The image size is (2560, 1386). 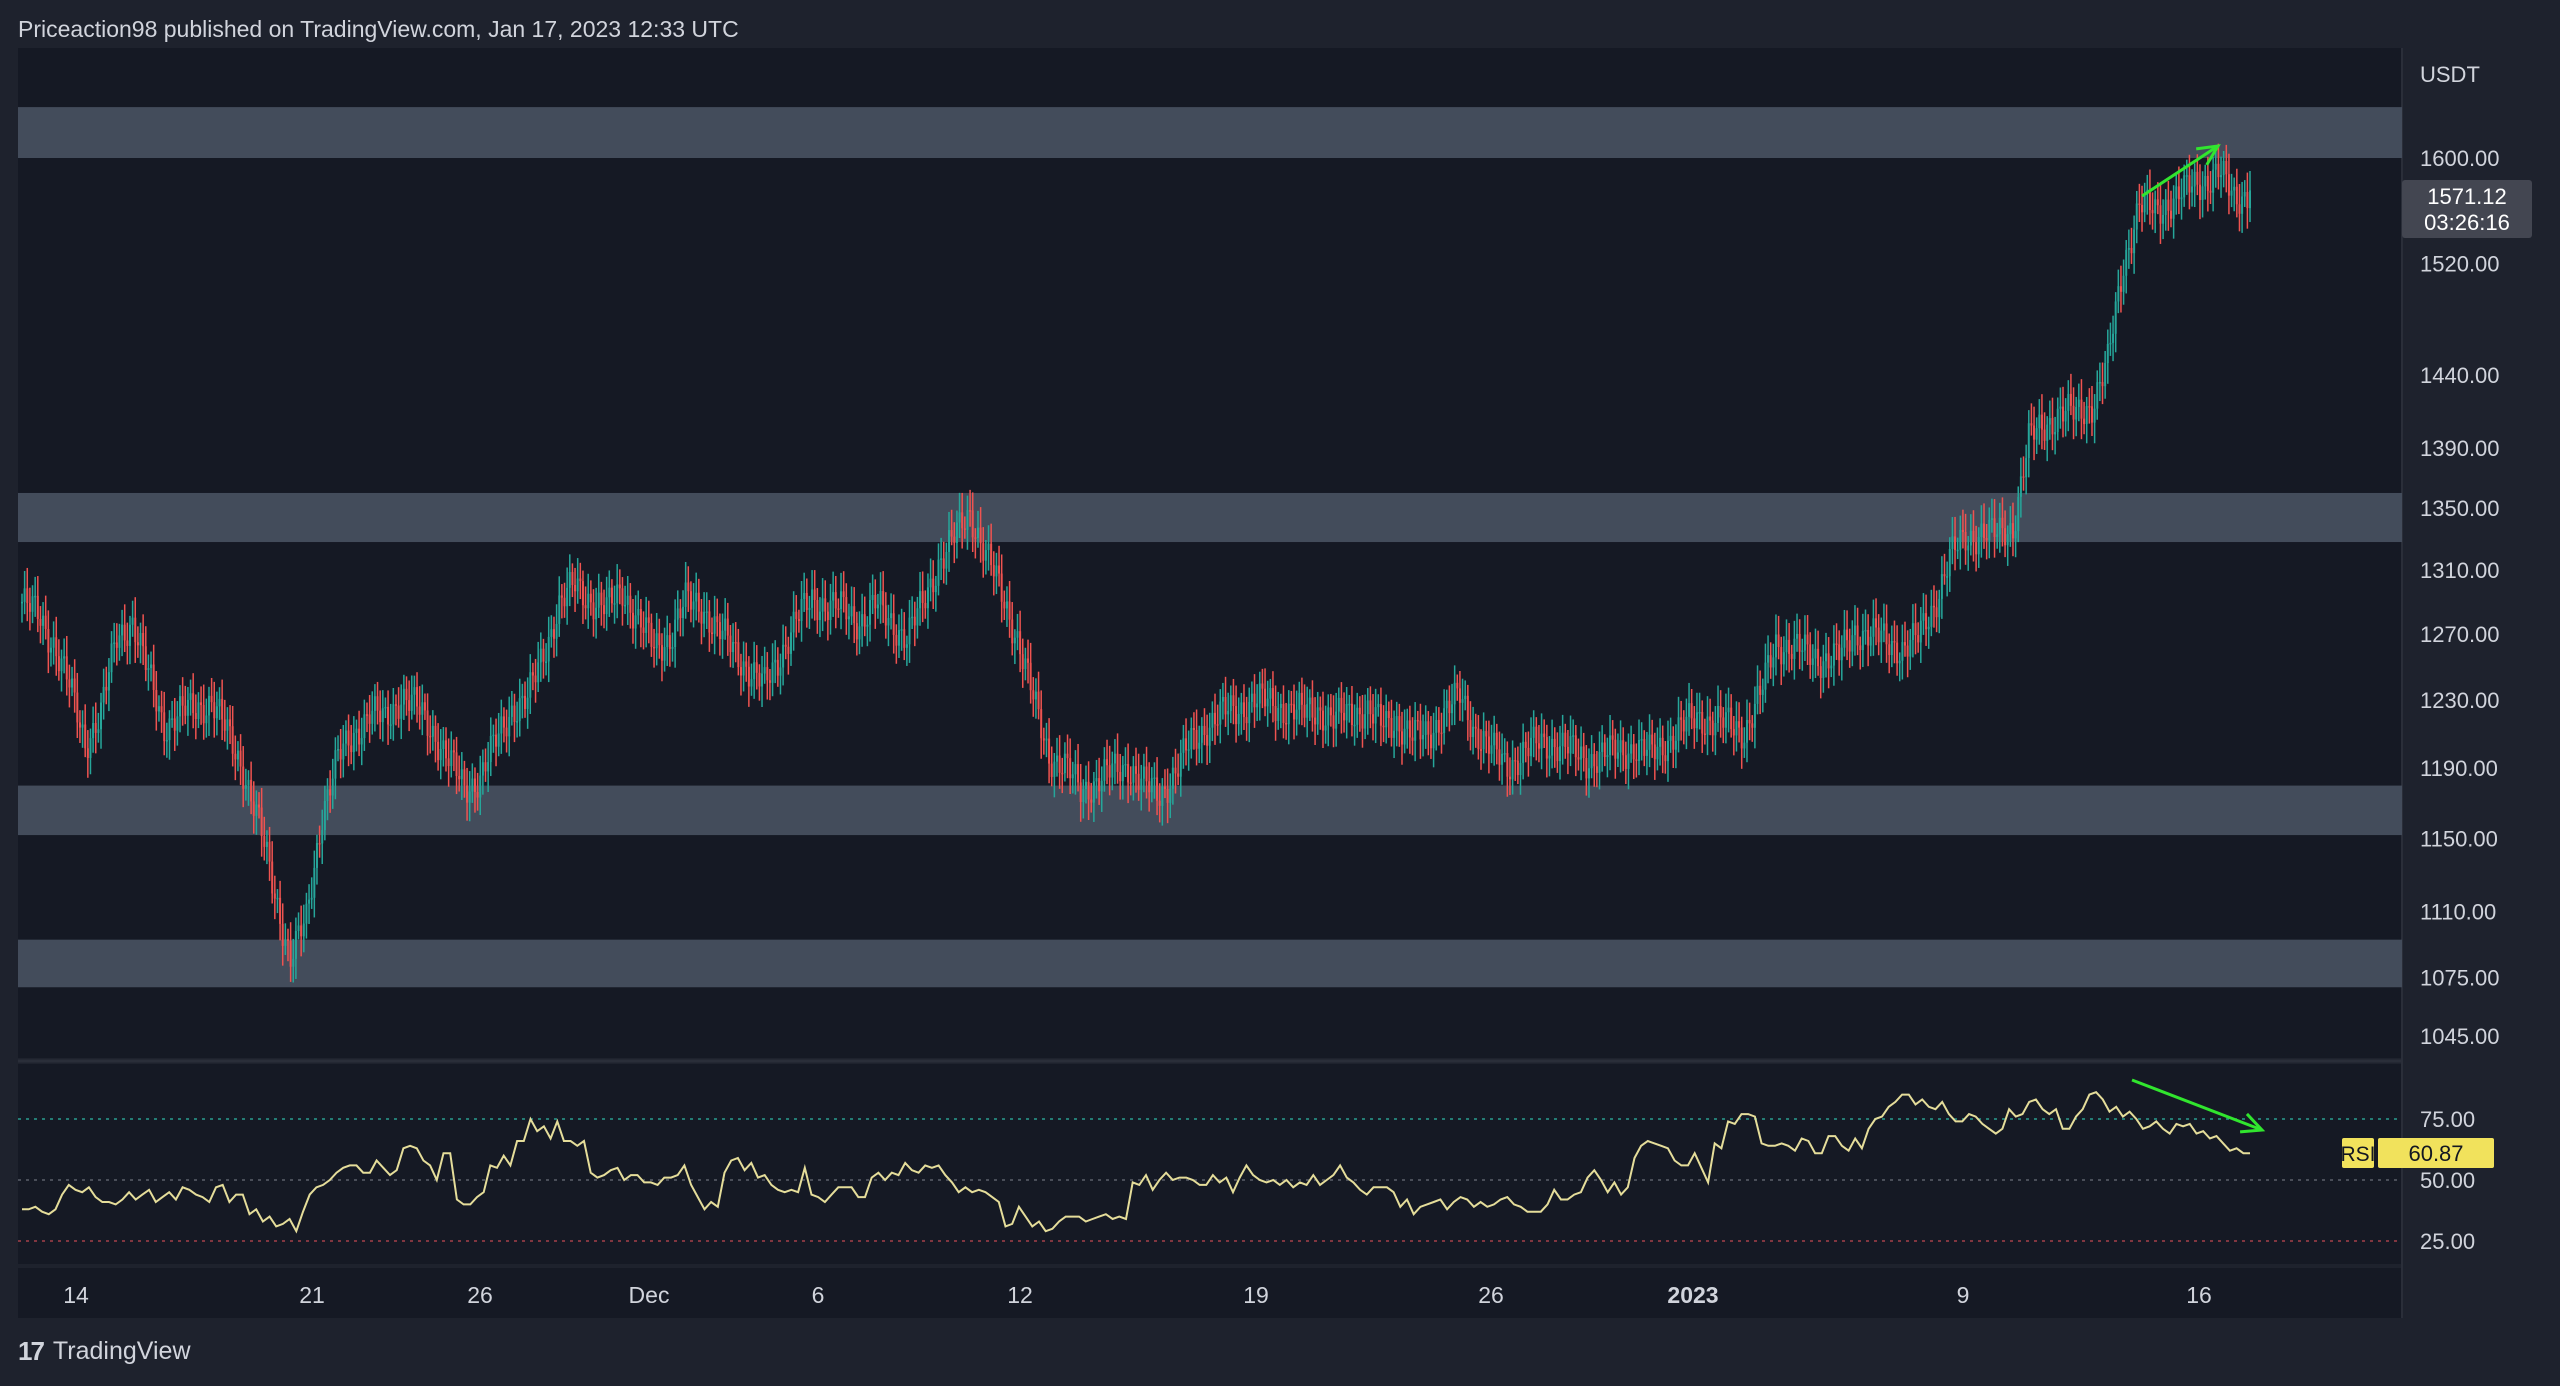 What do you see at coordinates (2460, 448) in the screenshot?
I see `price-tick-label: 1390.00` at bounding box center [2460, 448].